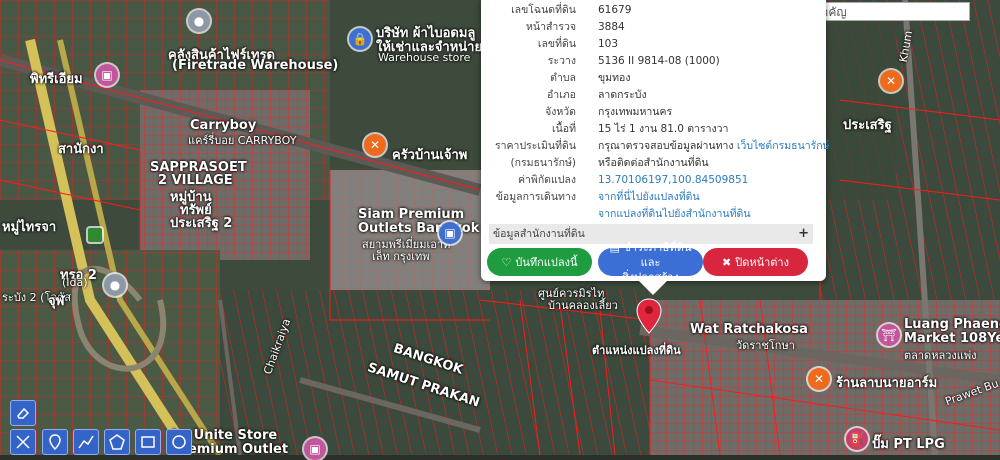 Image resolution: width=1000 pixels, height=460 pixels. I want to click on land-office-label: ข้อมูลสำนักงานที่ดิน, so click(539, 234).